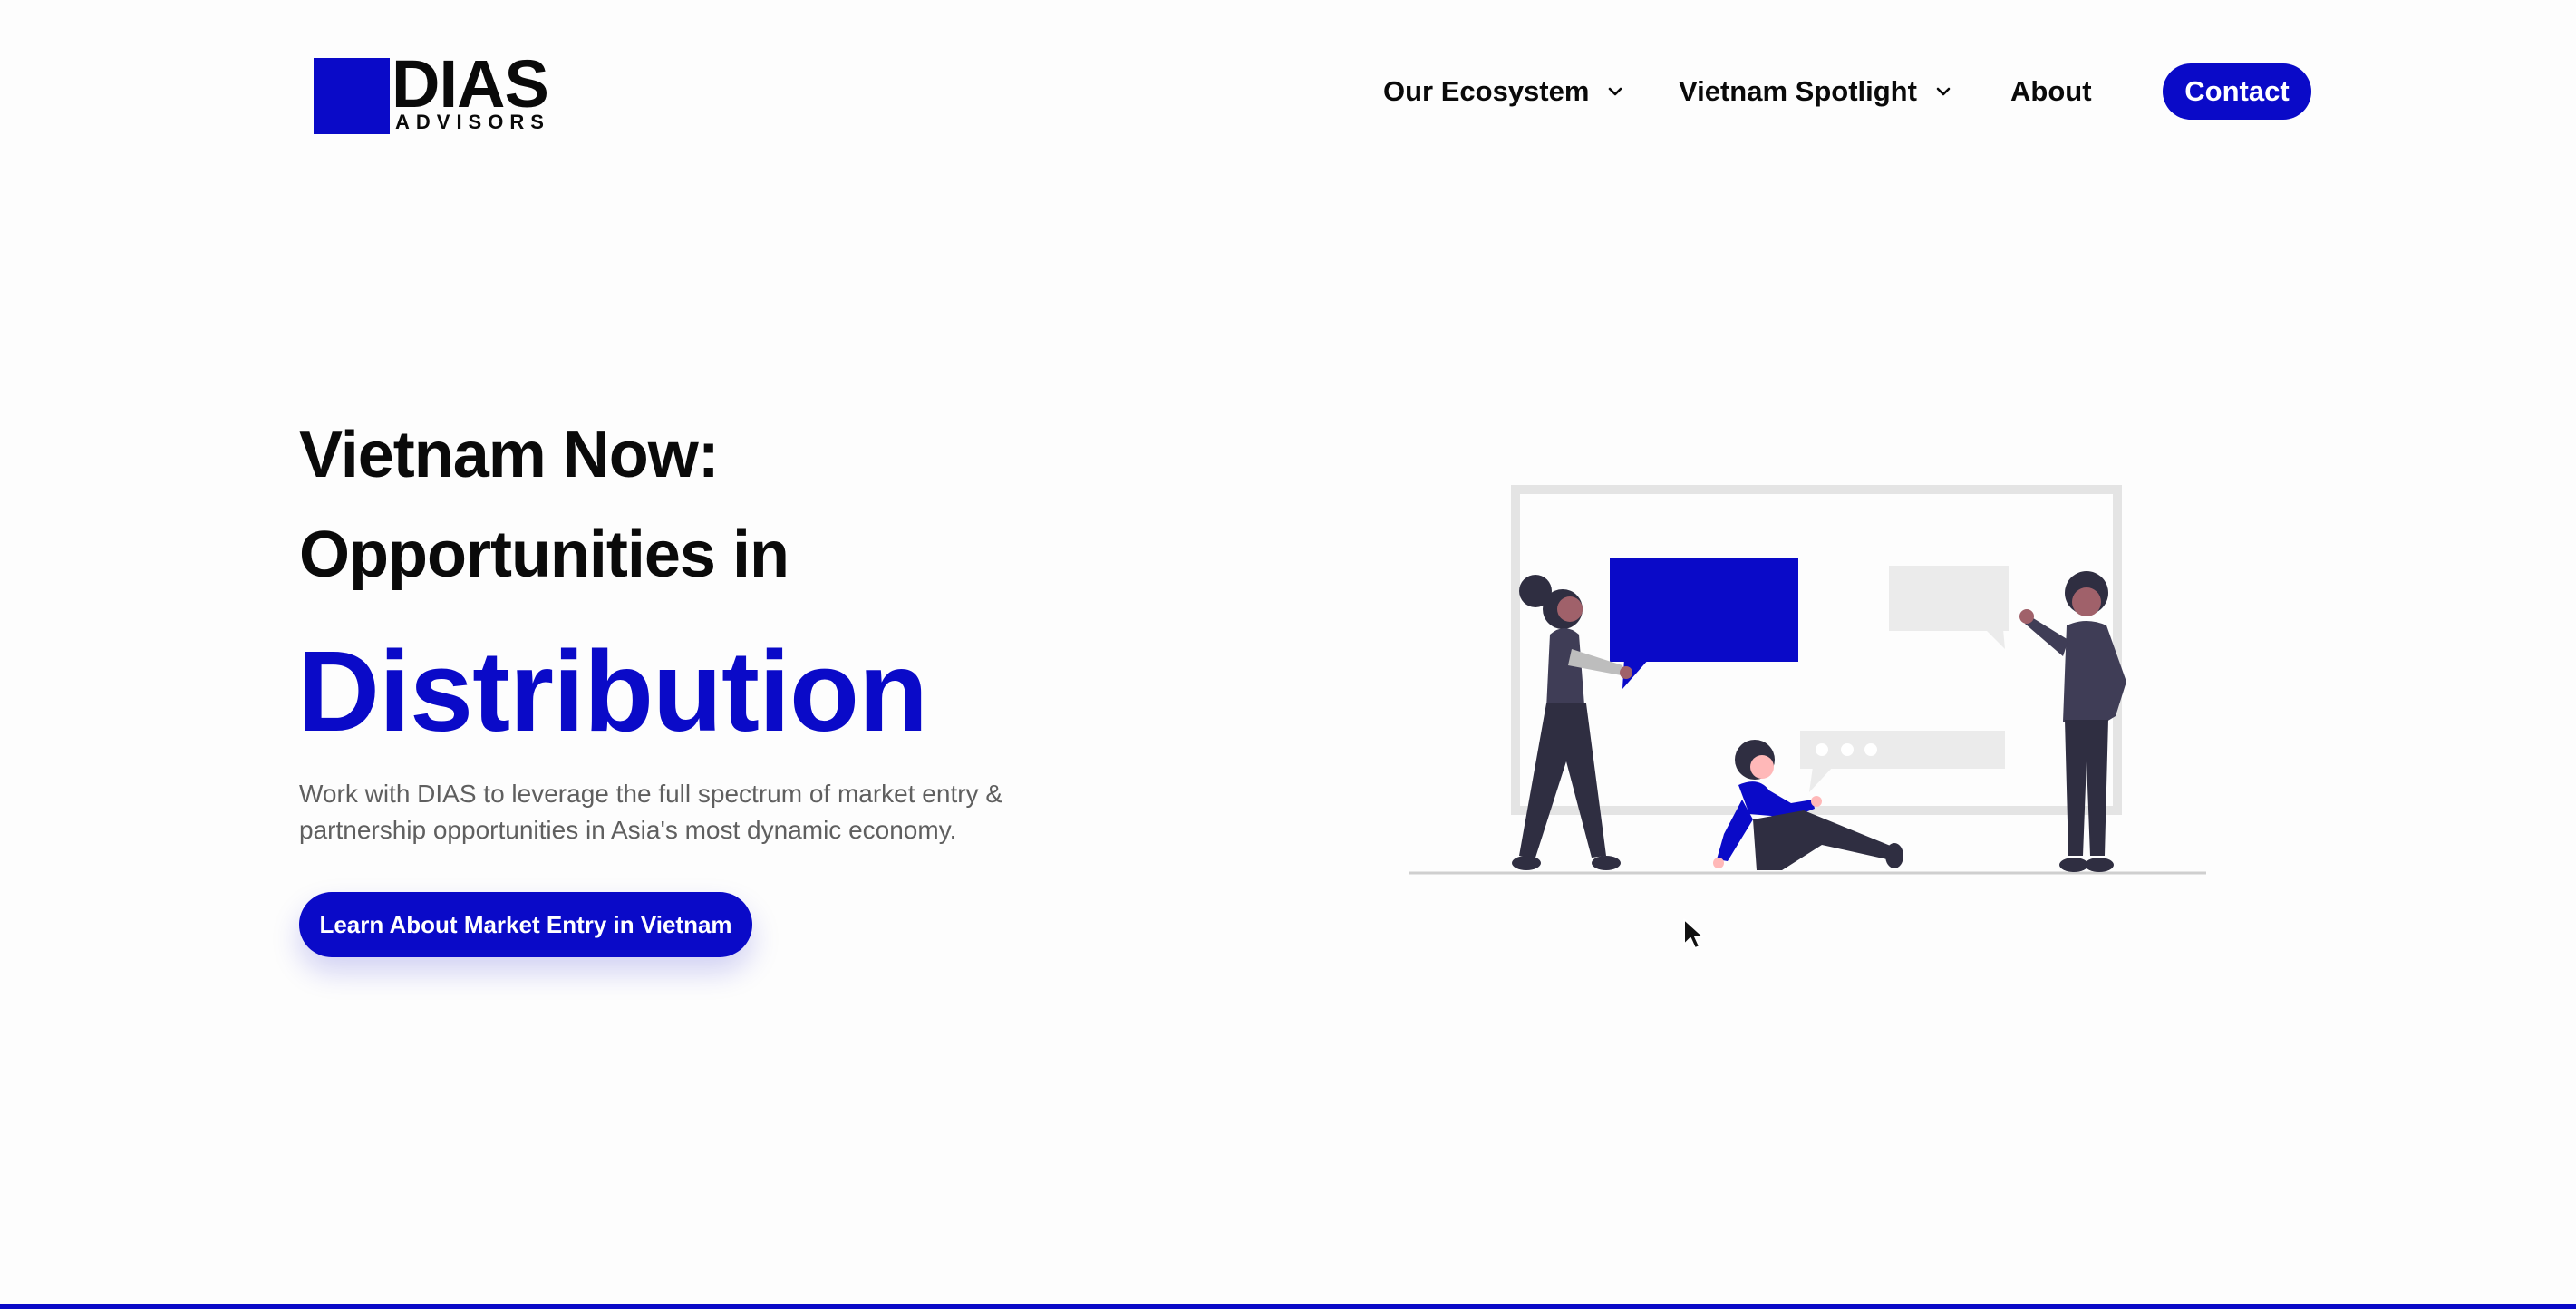 The width and height of the screenshot is (2576, 1309). Describe the element at coordinates (525, 924) in the screenshot. I see `market-entry-cta-button: Learn About Market Entry in Vietnam` at that location.